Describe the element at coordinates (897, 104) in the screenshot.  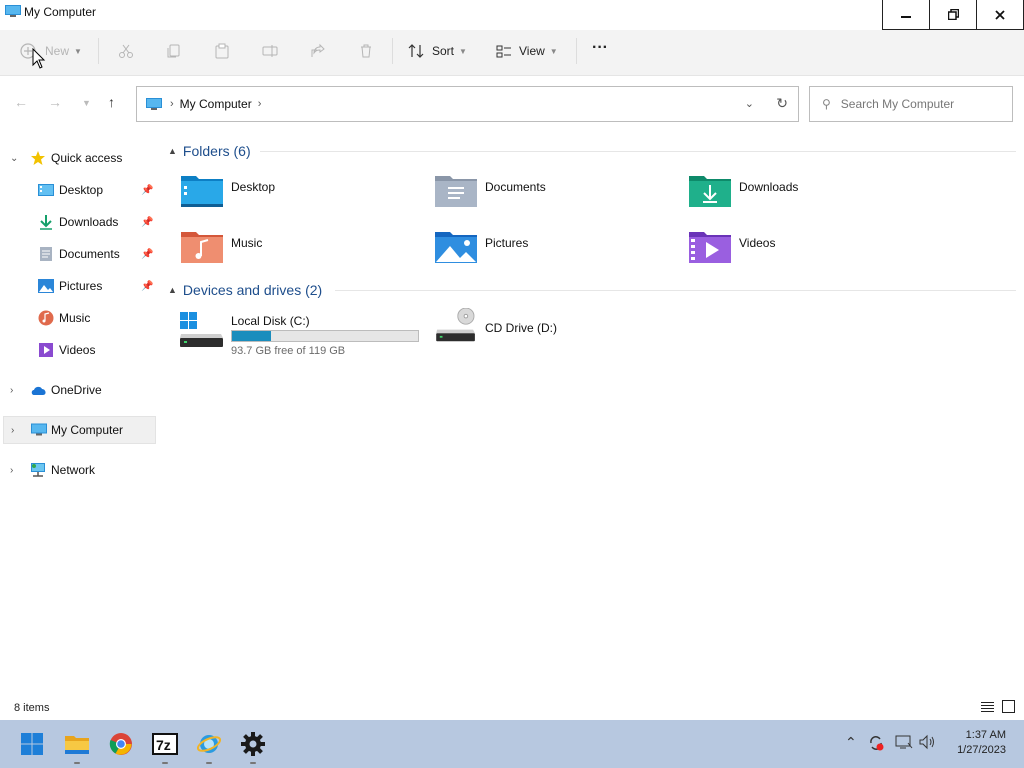
I see `search-placeholder: Search My Computer` at that location.